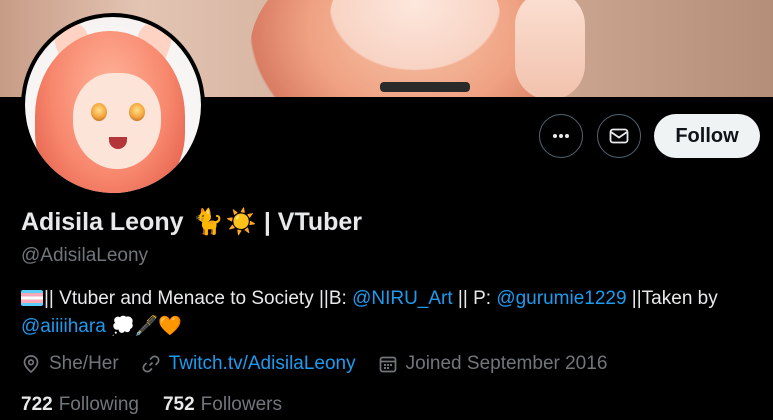 This screenshot has height=420, width=773. Describe the element at coordinates (241, 405) in the screenshot. I see `followers-label: Followers` at that location.